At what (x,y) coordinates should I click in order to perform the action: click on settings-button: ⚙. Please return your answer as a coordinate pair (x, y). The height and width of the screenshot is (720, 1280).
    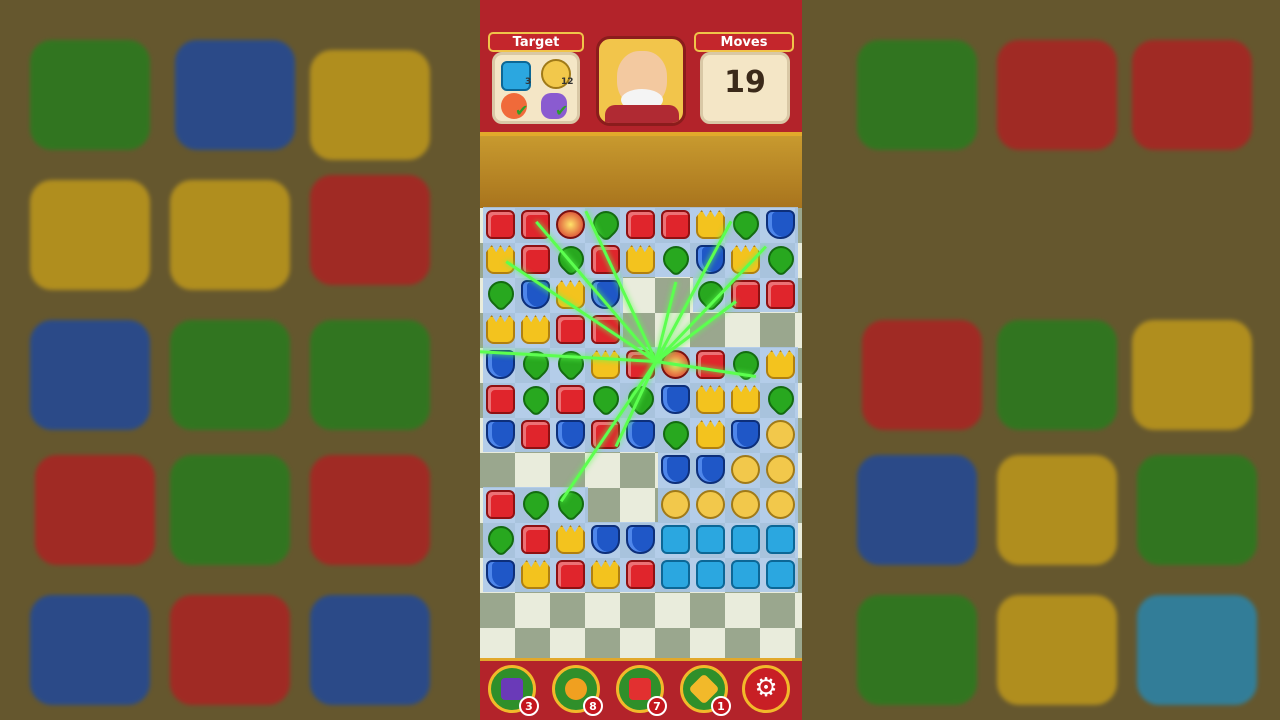
    Looking at the image, I should click on (766, 689).